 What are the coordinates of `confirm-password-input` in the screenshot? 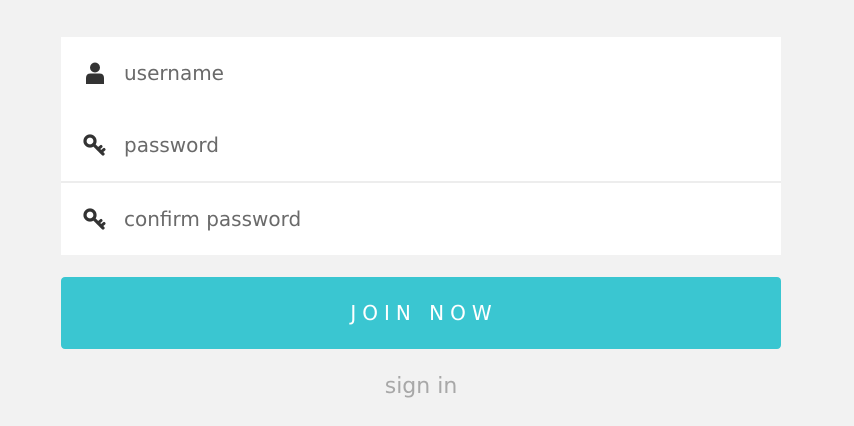 It's located at (434, 219).